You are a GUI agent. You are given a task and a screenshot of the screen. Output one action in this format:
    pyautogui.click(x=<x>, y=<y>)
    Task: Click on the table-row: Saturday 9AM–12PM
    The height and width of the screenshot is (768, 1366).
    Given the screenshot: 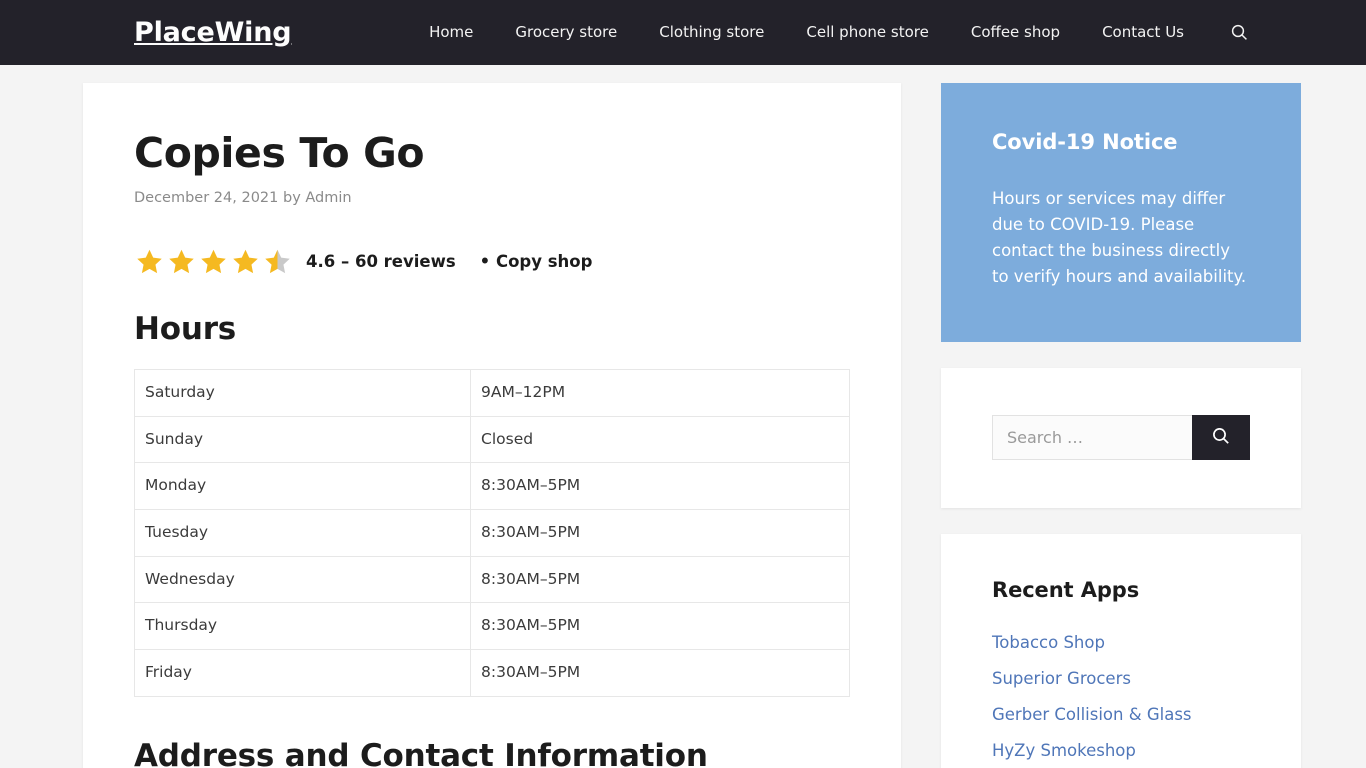 What is the action you would take?
    pyautogui.click(x=491, y=392)
    